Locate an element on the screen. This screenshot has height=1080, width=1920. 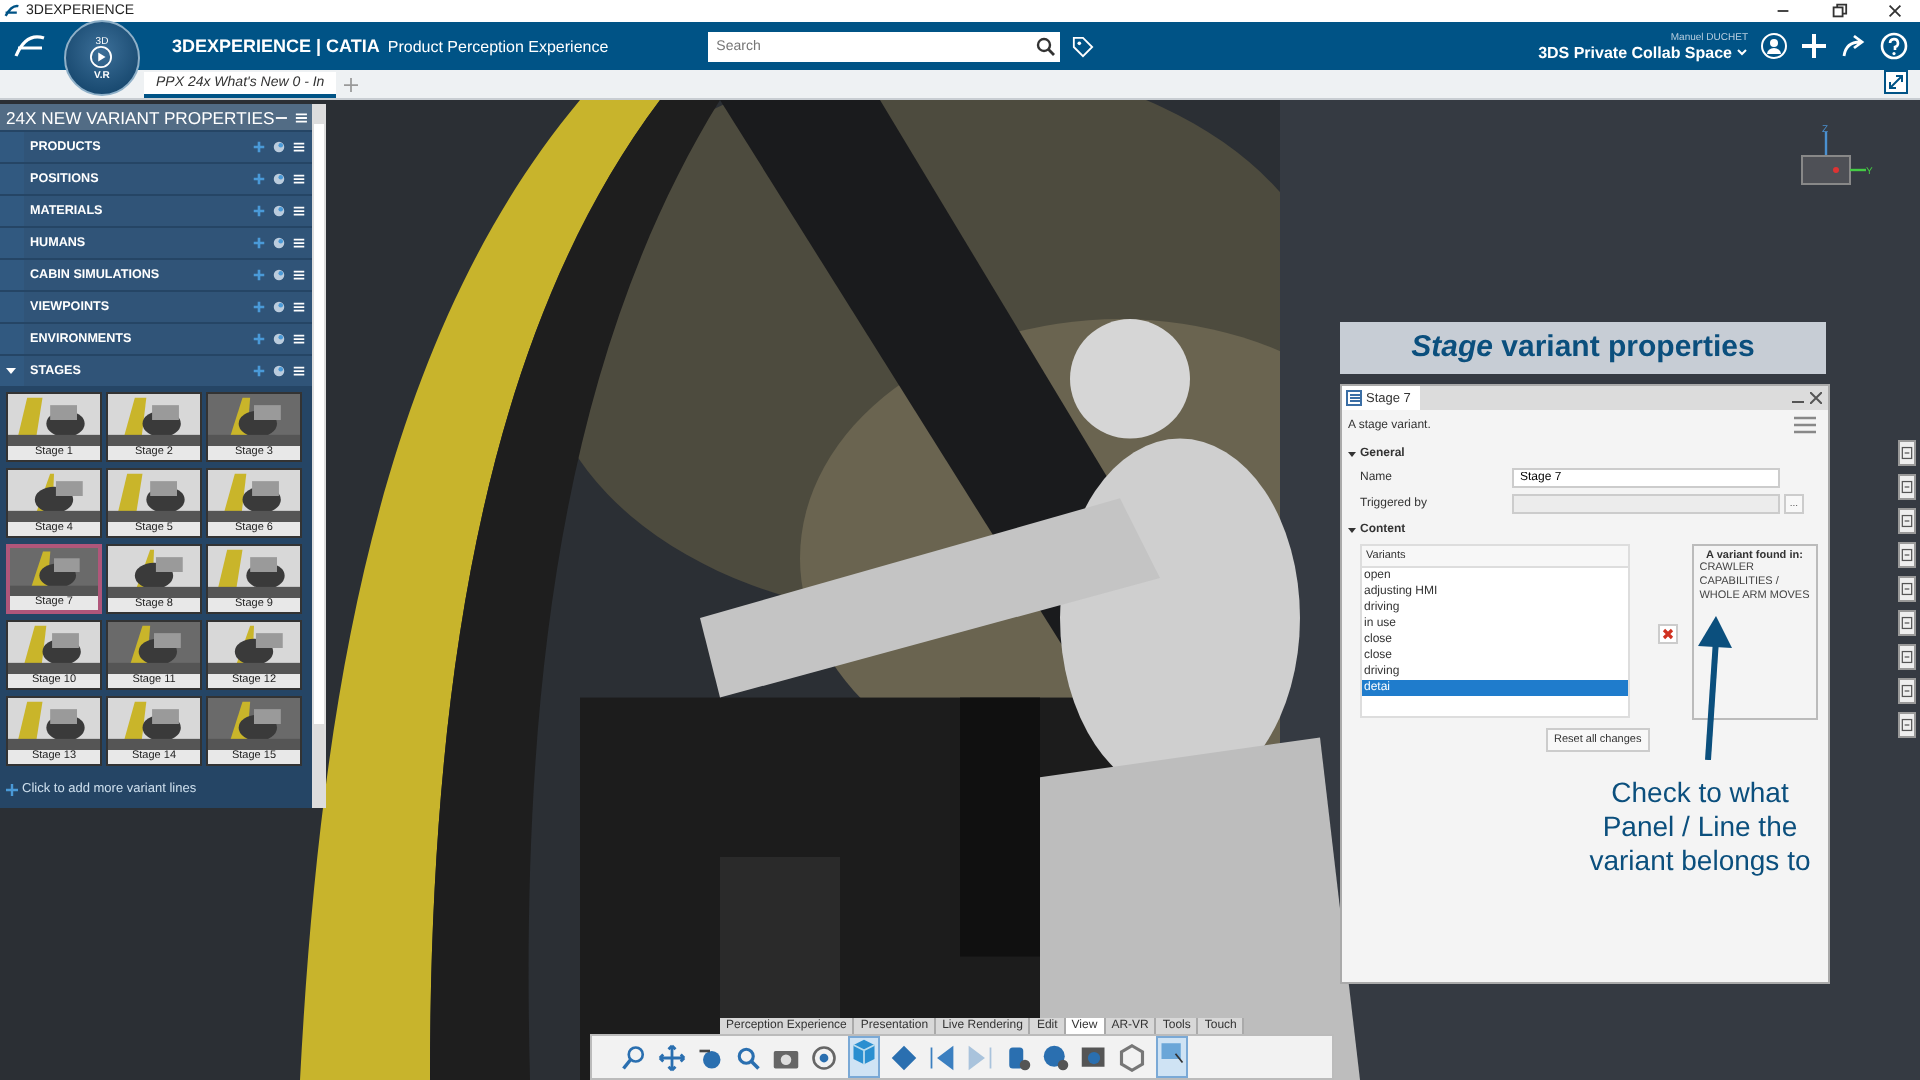
caret-icon is located at coordinates (1742, 51).